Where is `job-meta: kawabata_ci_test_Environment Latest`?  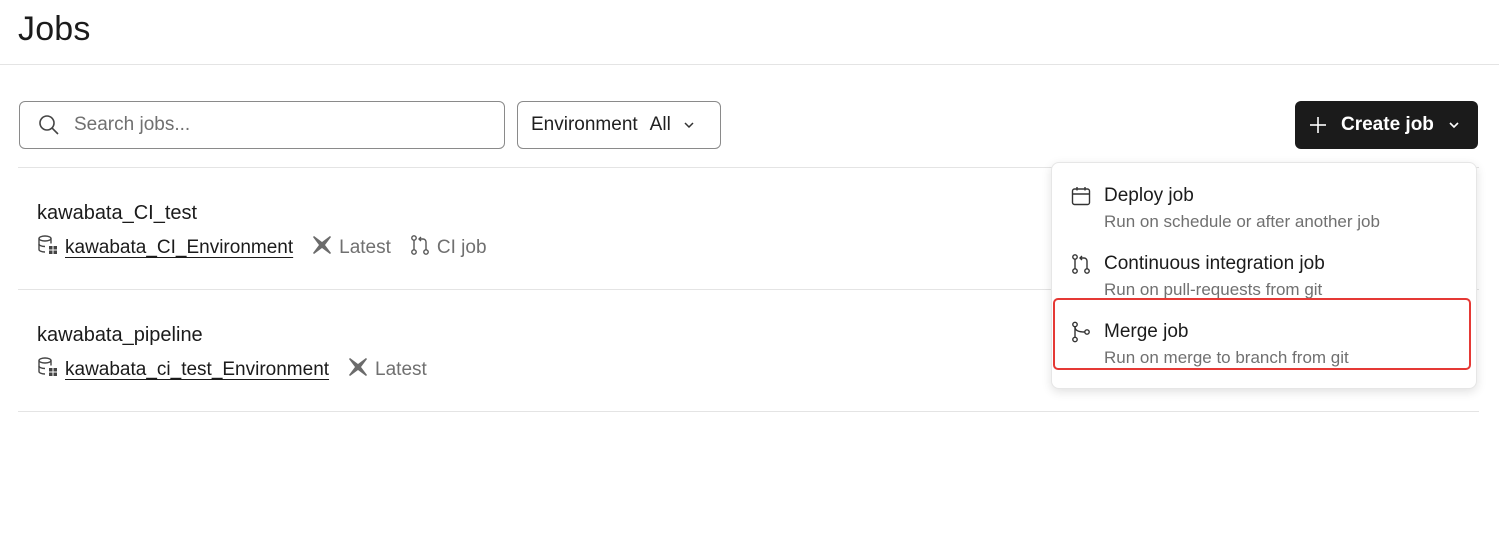
job-meta: kawabata_ci_test_Environment Latest is located at coordinates (232, 370).